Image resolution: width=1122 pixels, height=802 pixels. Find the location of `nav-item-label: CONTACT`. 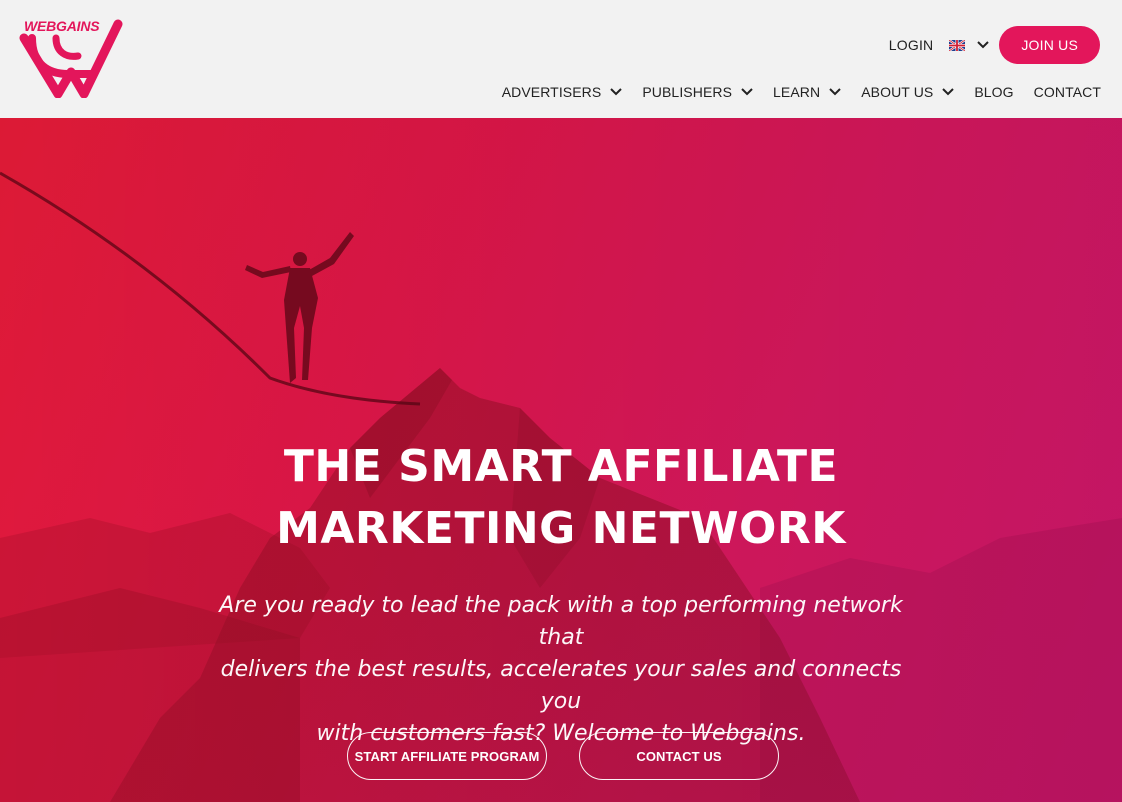

nav-item-label: CONTACT is located at coordinates (1067, 92).